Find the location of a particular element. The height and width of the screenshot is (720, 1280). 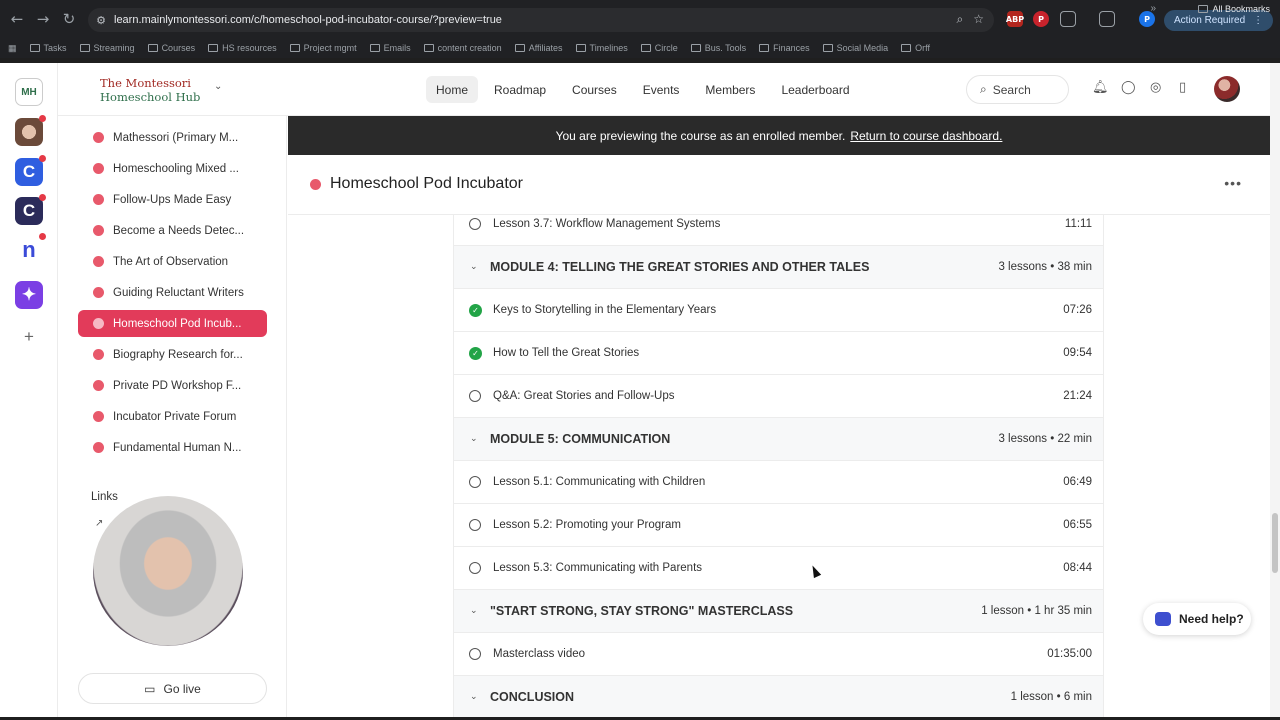

need-help-button: Need help? is located at coordinates (1197, 619).